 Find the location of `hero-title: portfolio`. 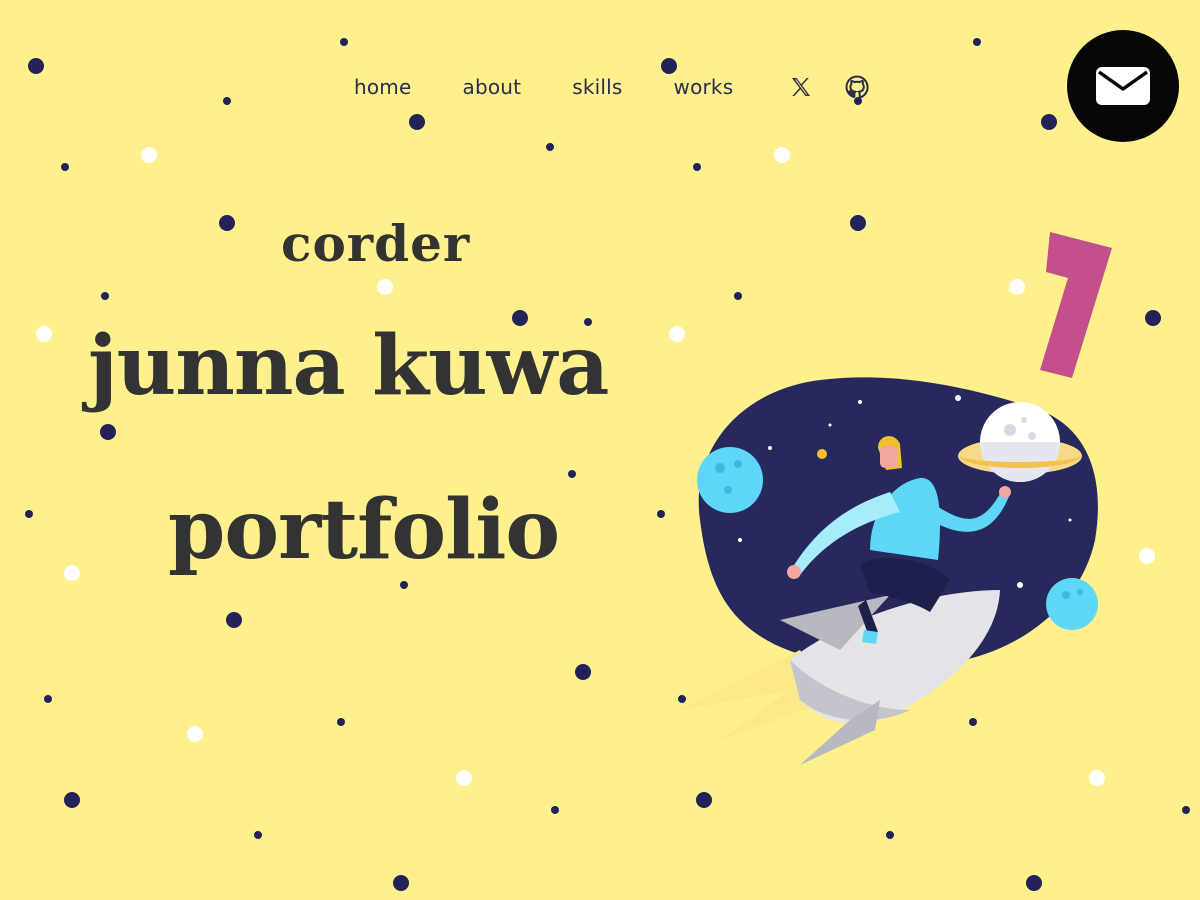

hero-title: portfolio is located at coordinates (364, 530).